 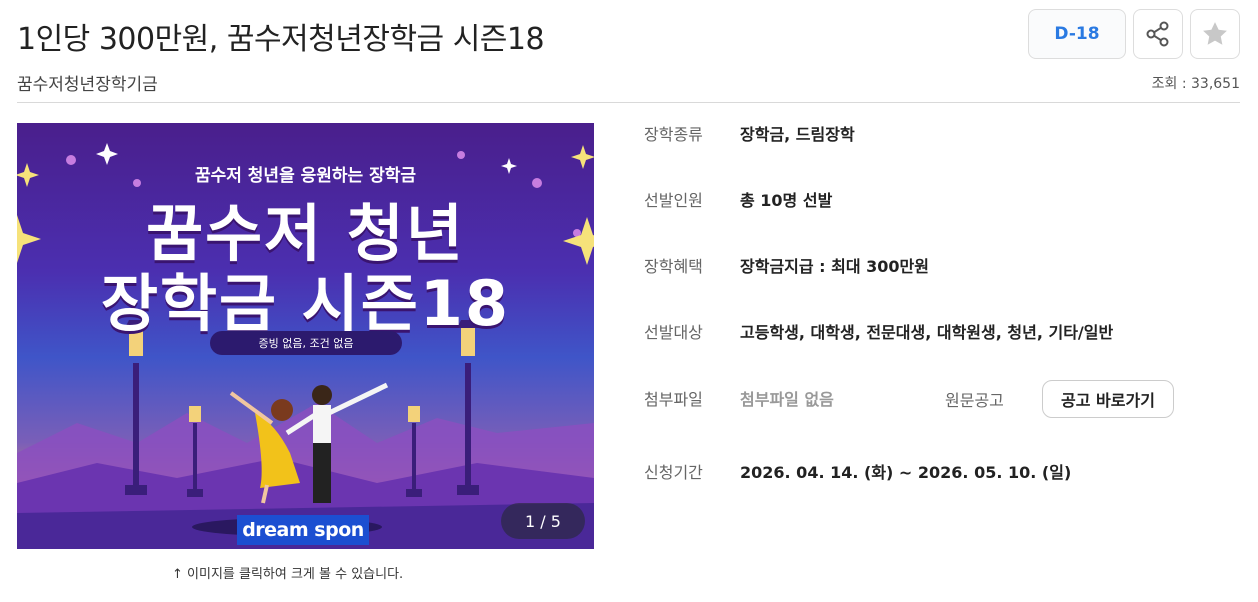 What do you see at coordinates (87, 82) in the screenshot?
I see `organization-name: 꿈수저청년장학기금` at bounding box center [87, 82].